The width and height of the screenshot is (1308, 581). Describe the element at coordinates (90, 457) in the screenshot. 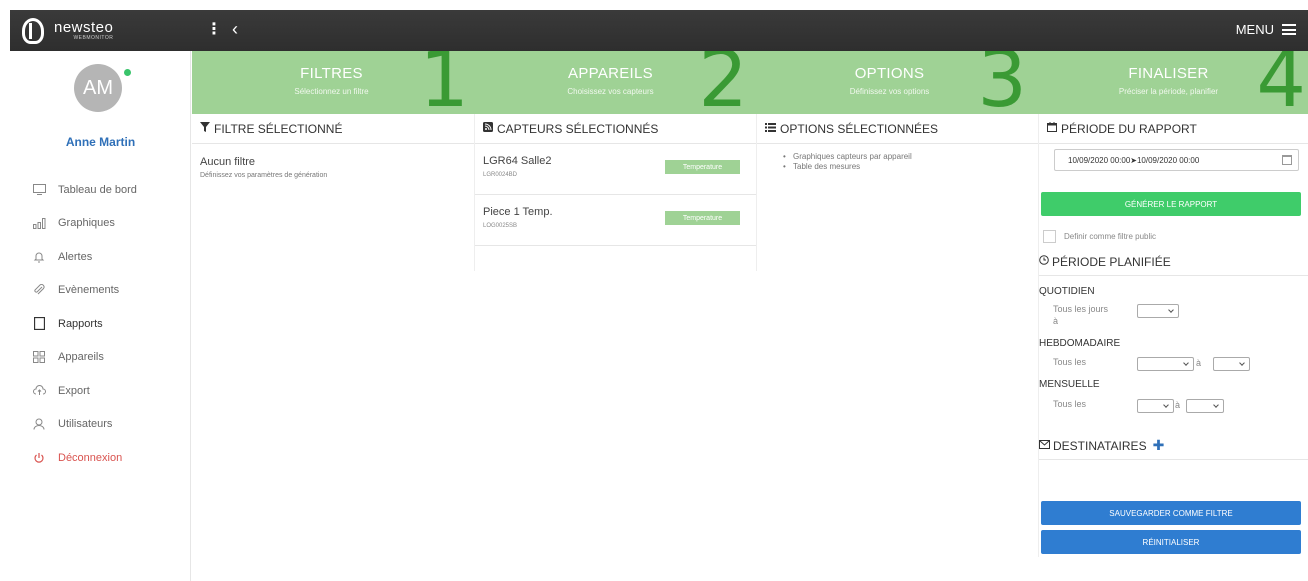

I see `sidebar-item-label: Déconnexion` at that location.